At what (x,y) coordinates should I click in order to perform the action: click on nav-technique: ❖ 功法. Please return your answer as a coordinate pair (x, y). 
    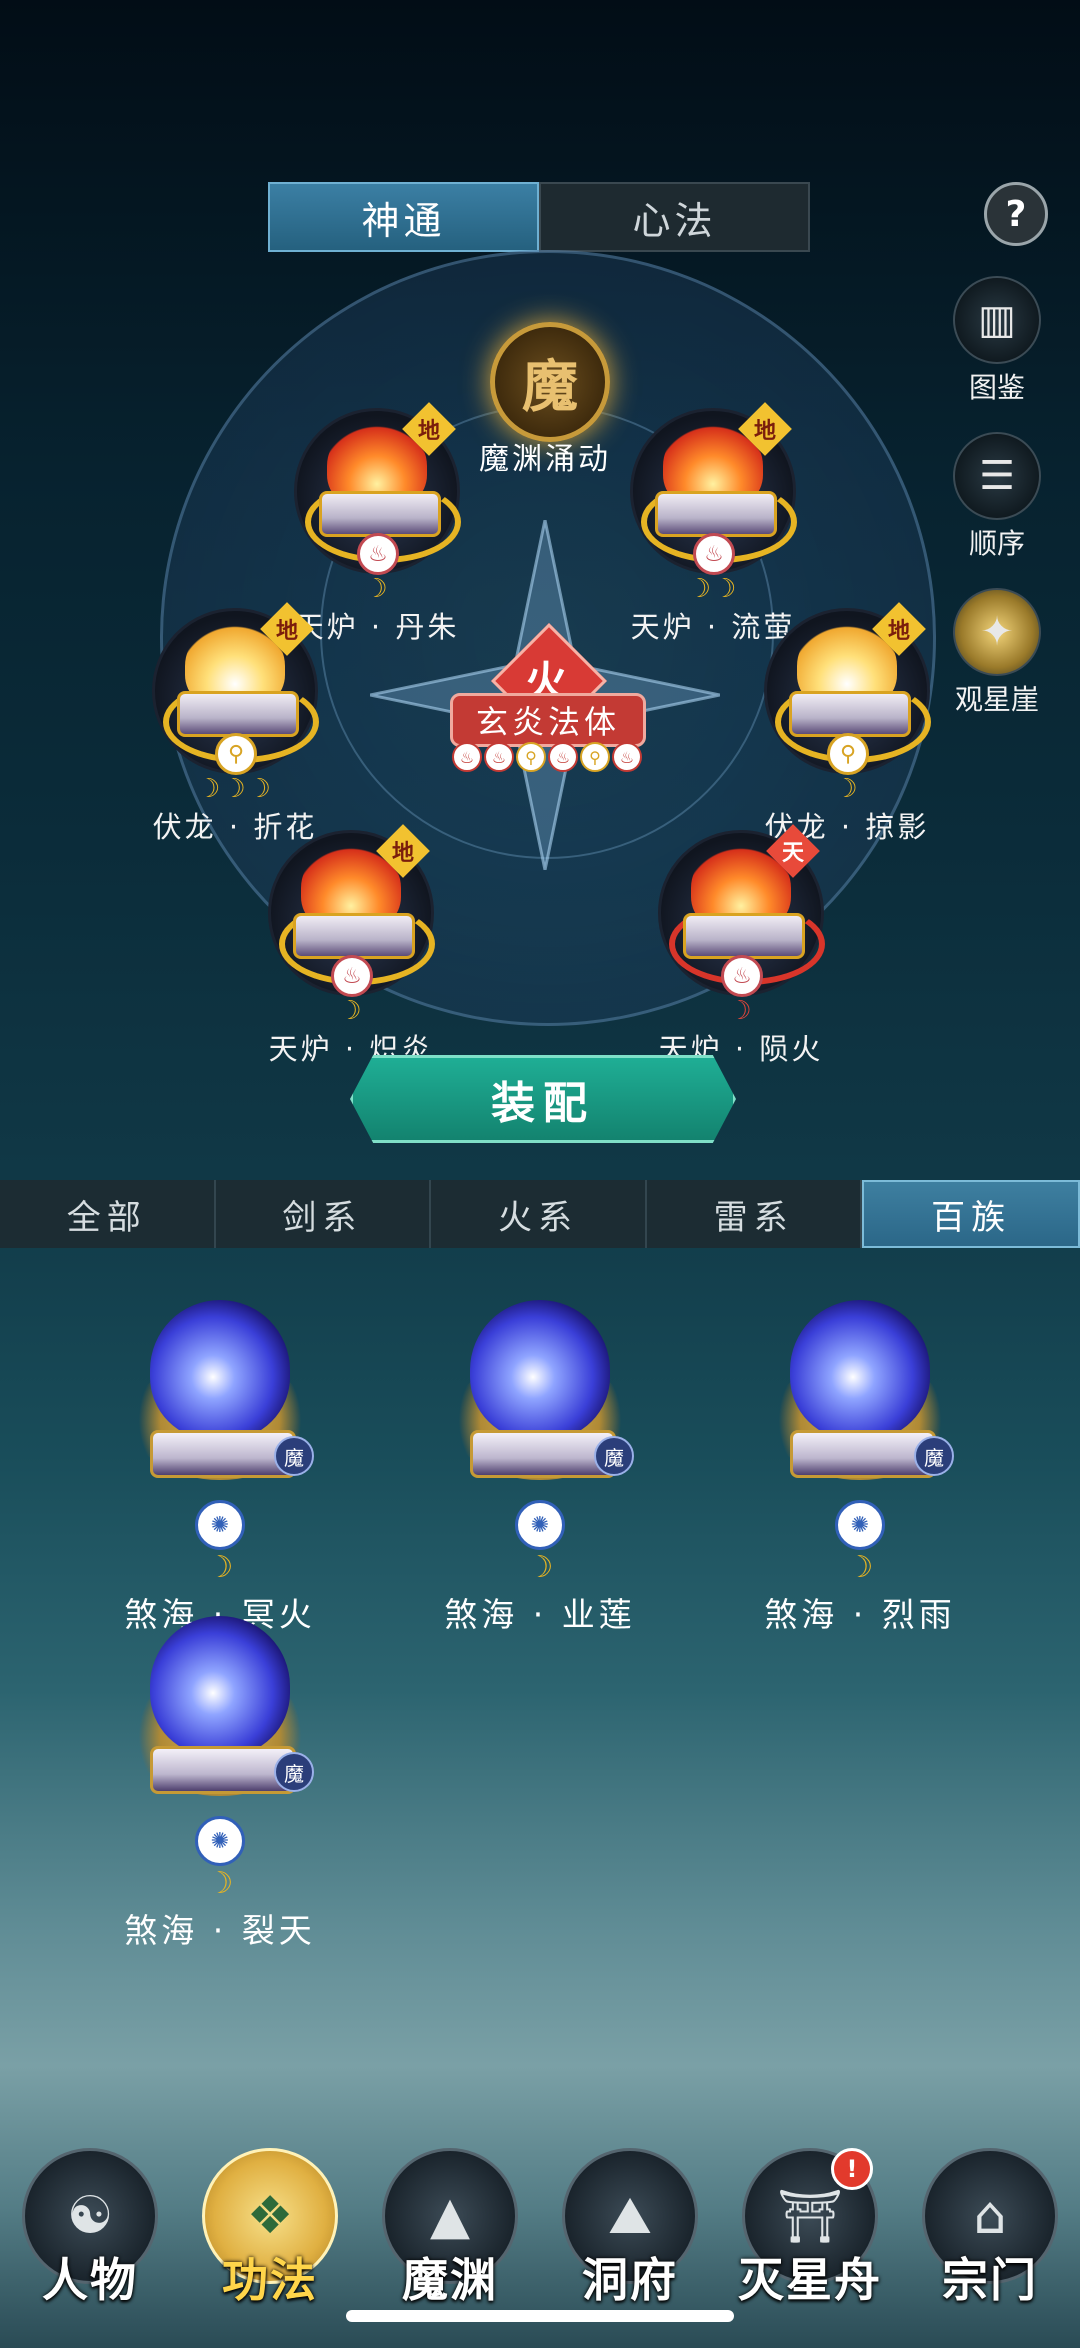
    Looking at the image, I should click on (270, 2229).